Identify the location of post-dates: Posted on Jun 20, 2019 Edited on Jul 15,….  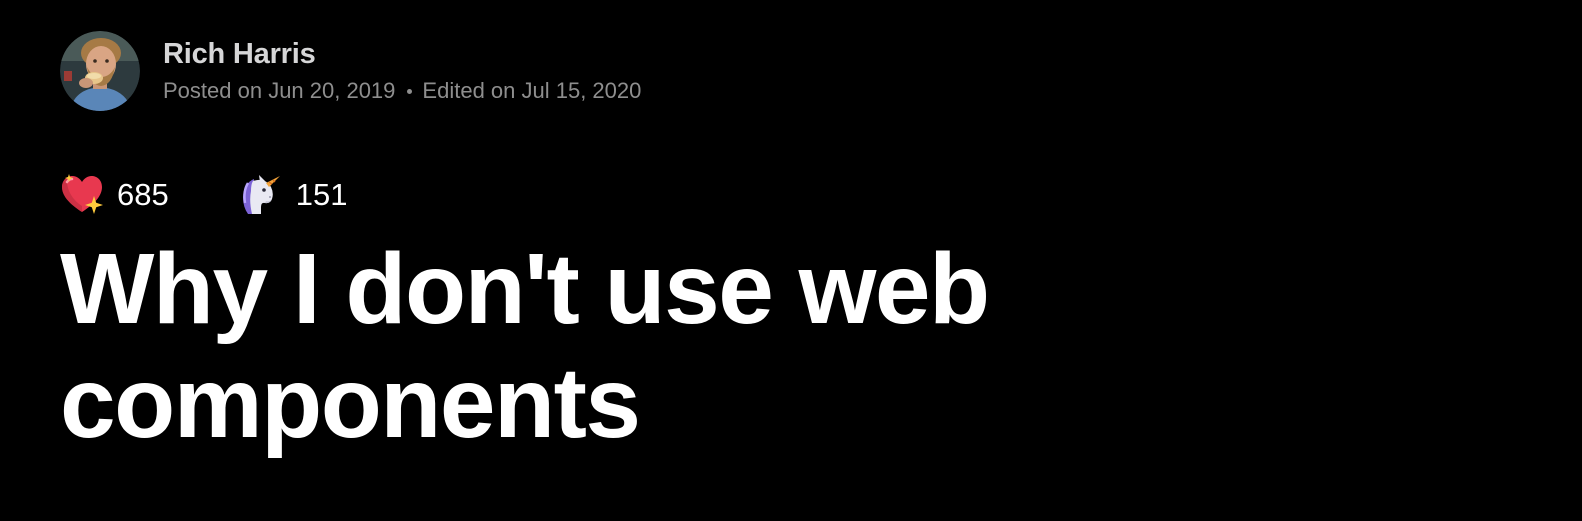
(402, 91).